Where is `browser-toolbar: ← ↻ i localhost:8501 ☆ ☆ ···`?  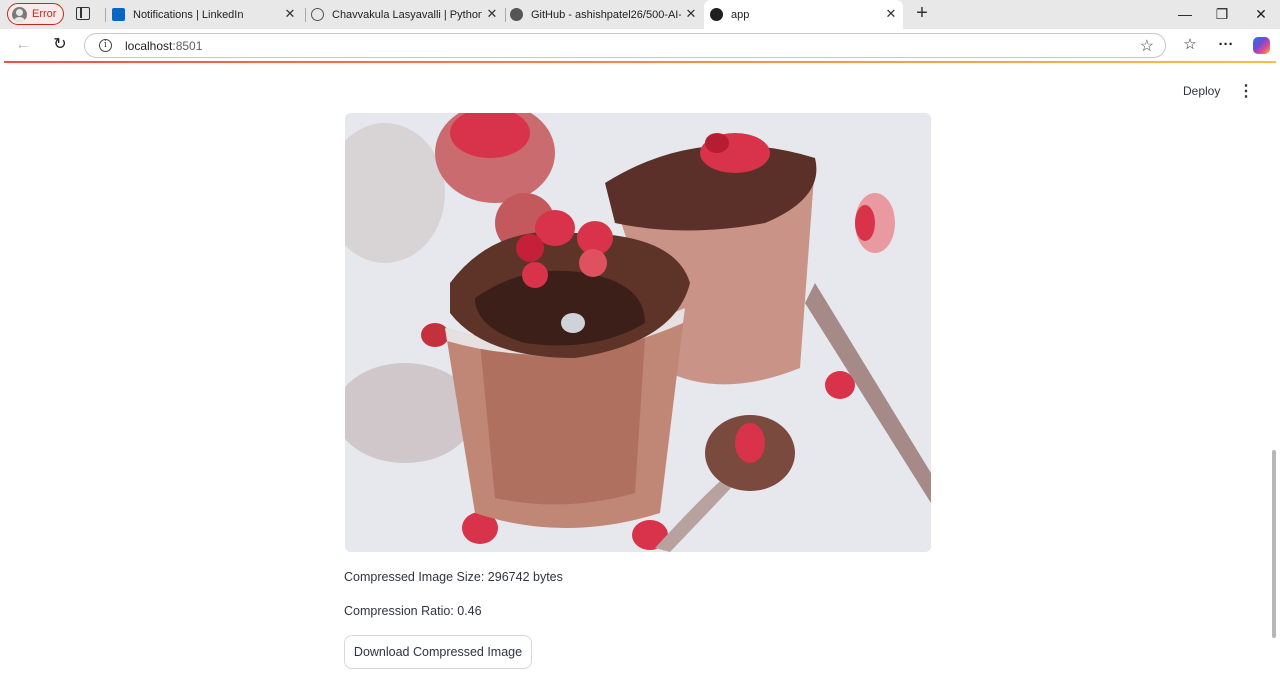
browser-toolbar: ← ↻ i localhost:8501 ☆ ☆ ··· is located at coordinates (640, 45).